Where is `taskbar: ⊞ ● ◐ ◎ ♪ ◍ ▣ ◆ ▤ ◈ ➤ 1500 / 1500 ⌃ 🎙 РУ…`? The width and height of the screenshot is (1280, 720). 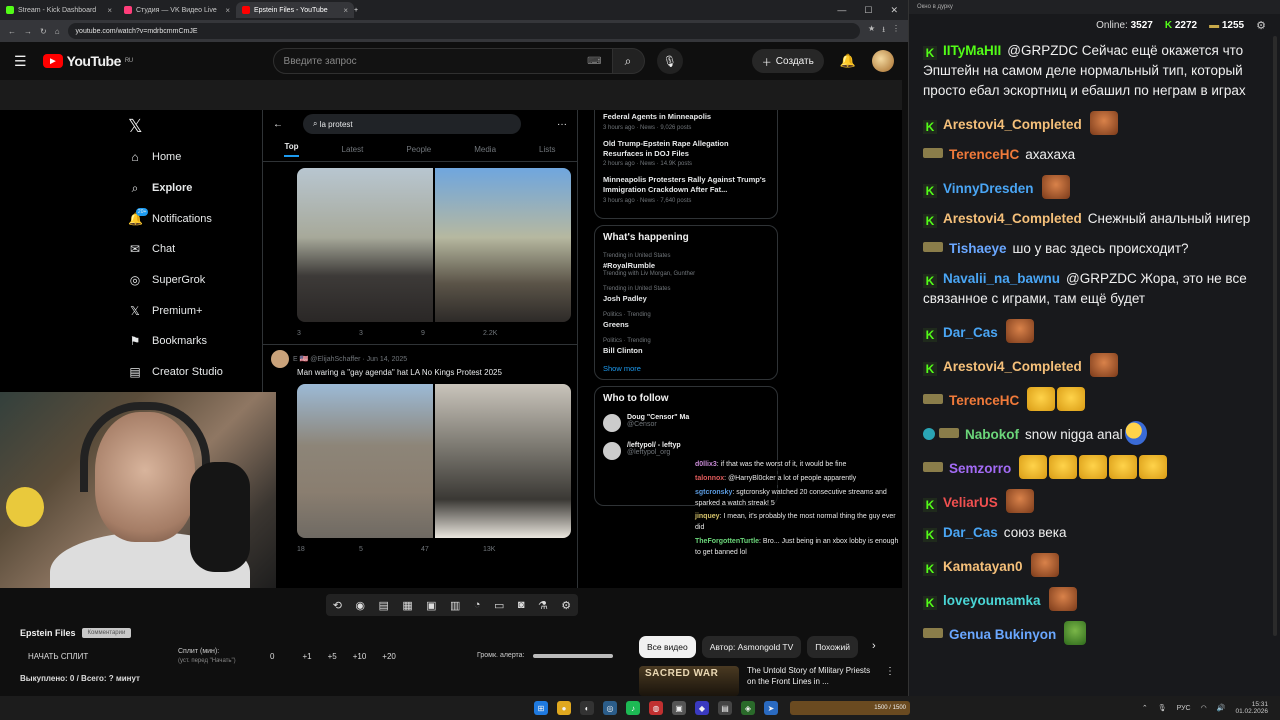 taskbar: ⊞ ● ◐ ◎ ♪ ◍ ▣ ◆ ▤ ◈ ➤ 1500 / 1500 ⌃ 🎙 РУ… is located at coordinates (640, 708).